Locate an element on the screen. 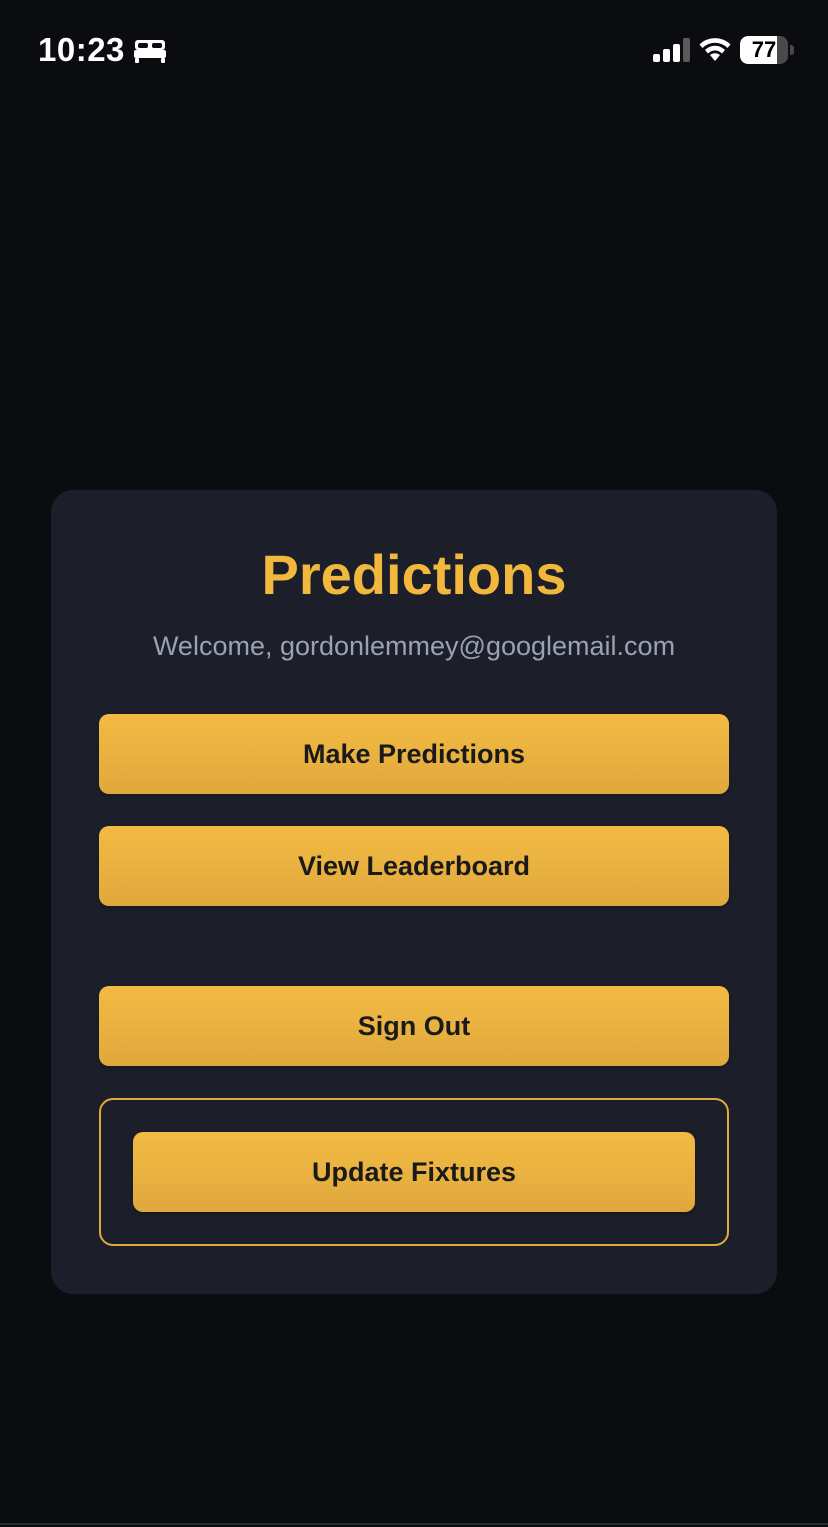 The width and height of the screenshot is (828, 1527). battery-body: 77 is located at coordinates (764, 50).